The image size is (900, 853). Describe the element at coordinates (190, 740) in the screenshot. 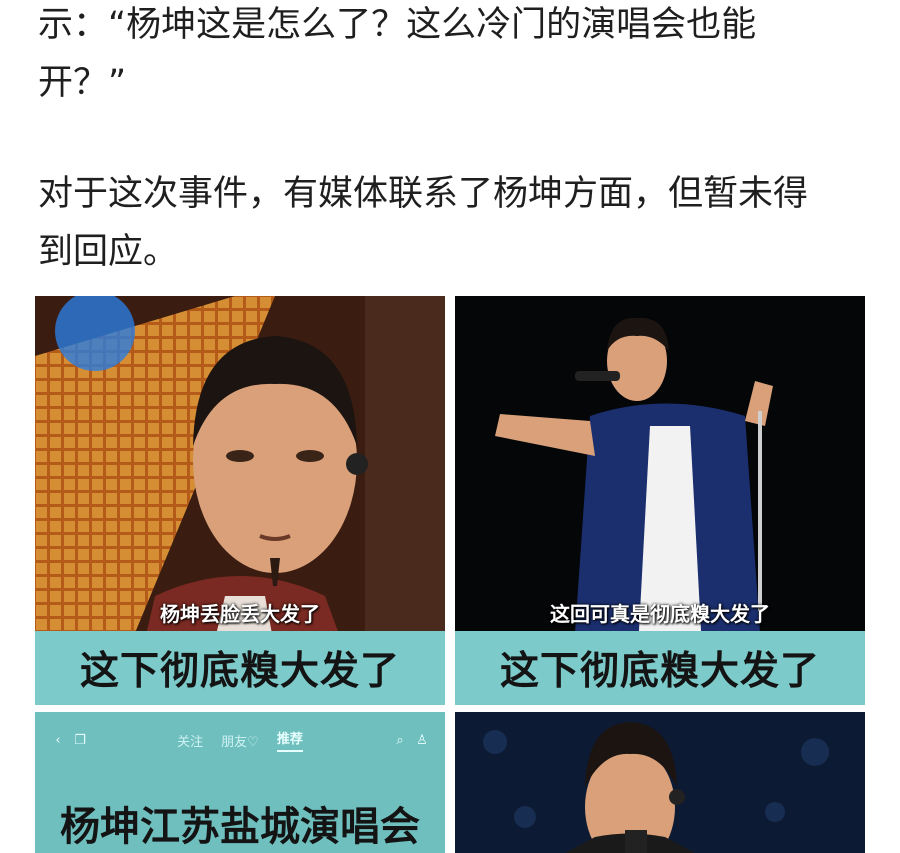

I see `tab-follow: 关注` at that location.